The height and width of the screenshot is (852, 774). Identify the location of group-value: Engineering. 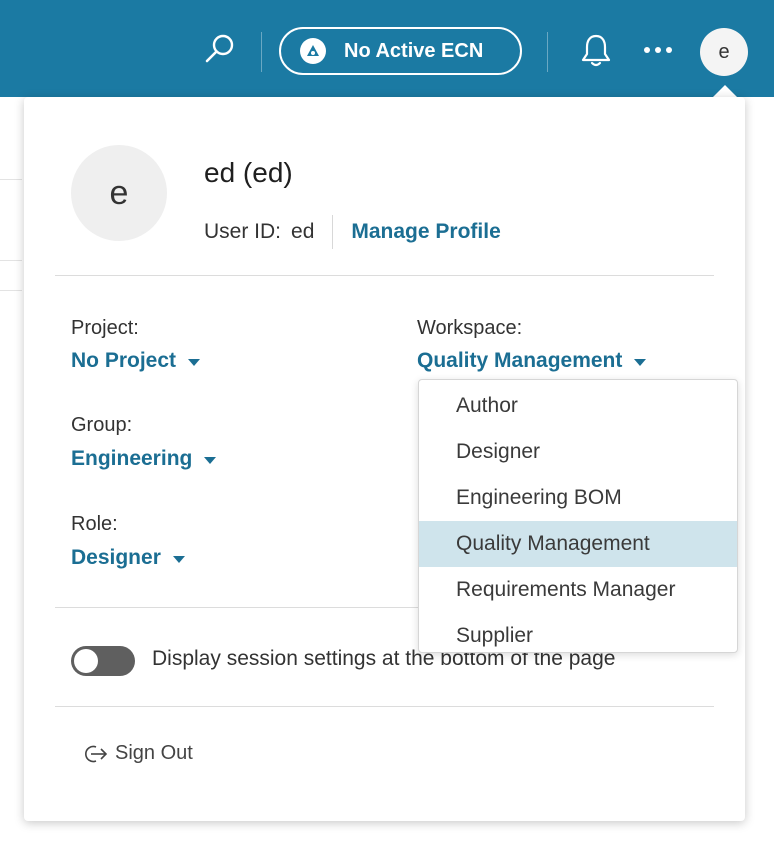
(132, 458).